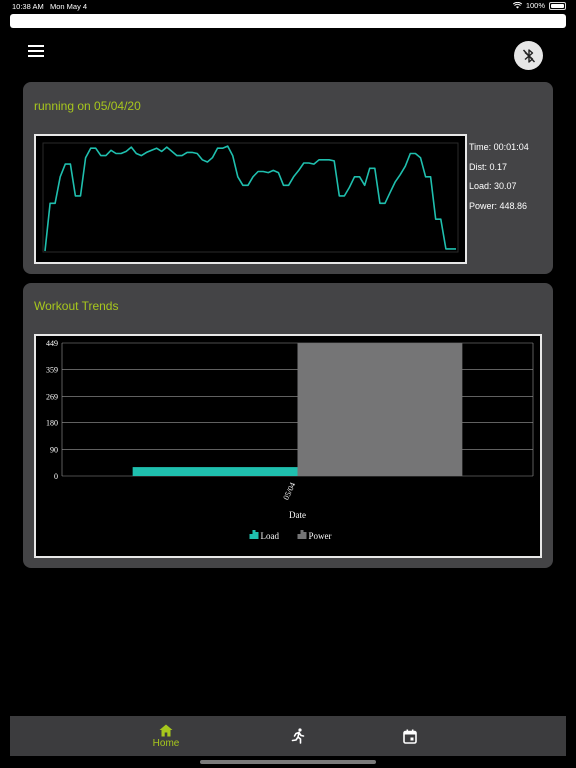 This screenshot has width=576, height=768. I want to click on battery-percent: 100%, so click(535, 5).